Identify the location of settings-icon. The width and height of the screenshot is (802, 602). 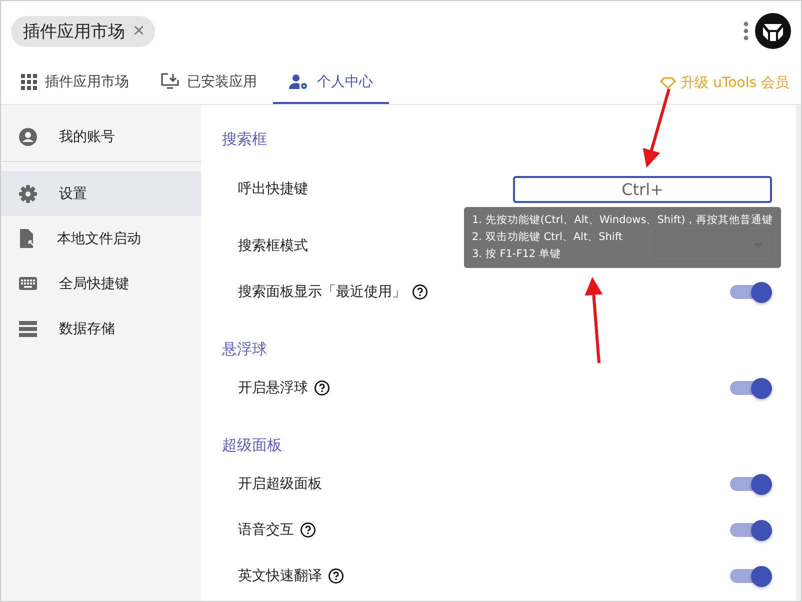
(28, 193).